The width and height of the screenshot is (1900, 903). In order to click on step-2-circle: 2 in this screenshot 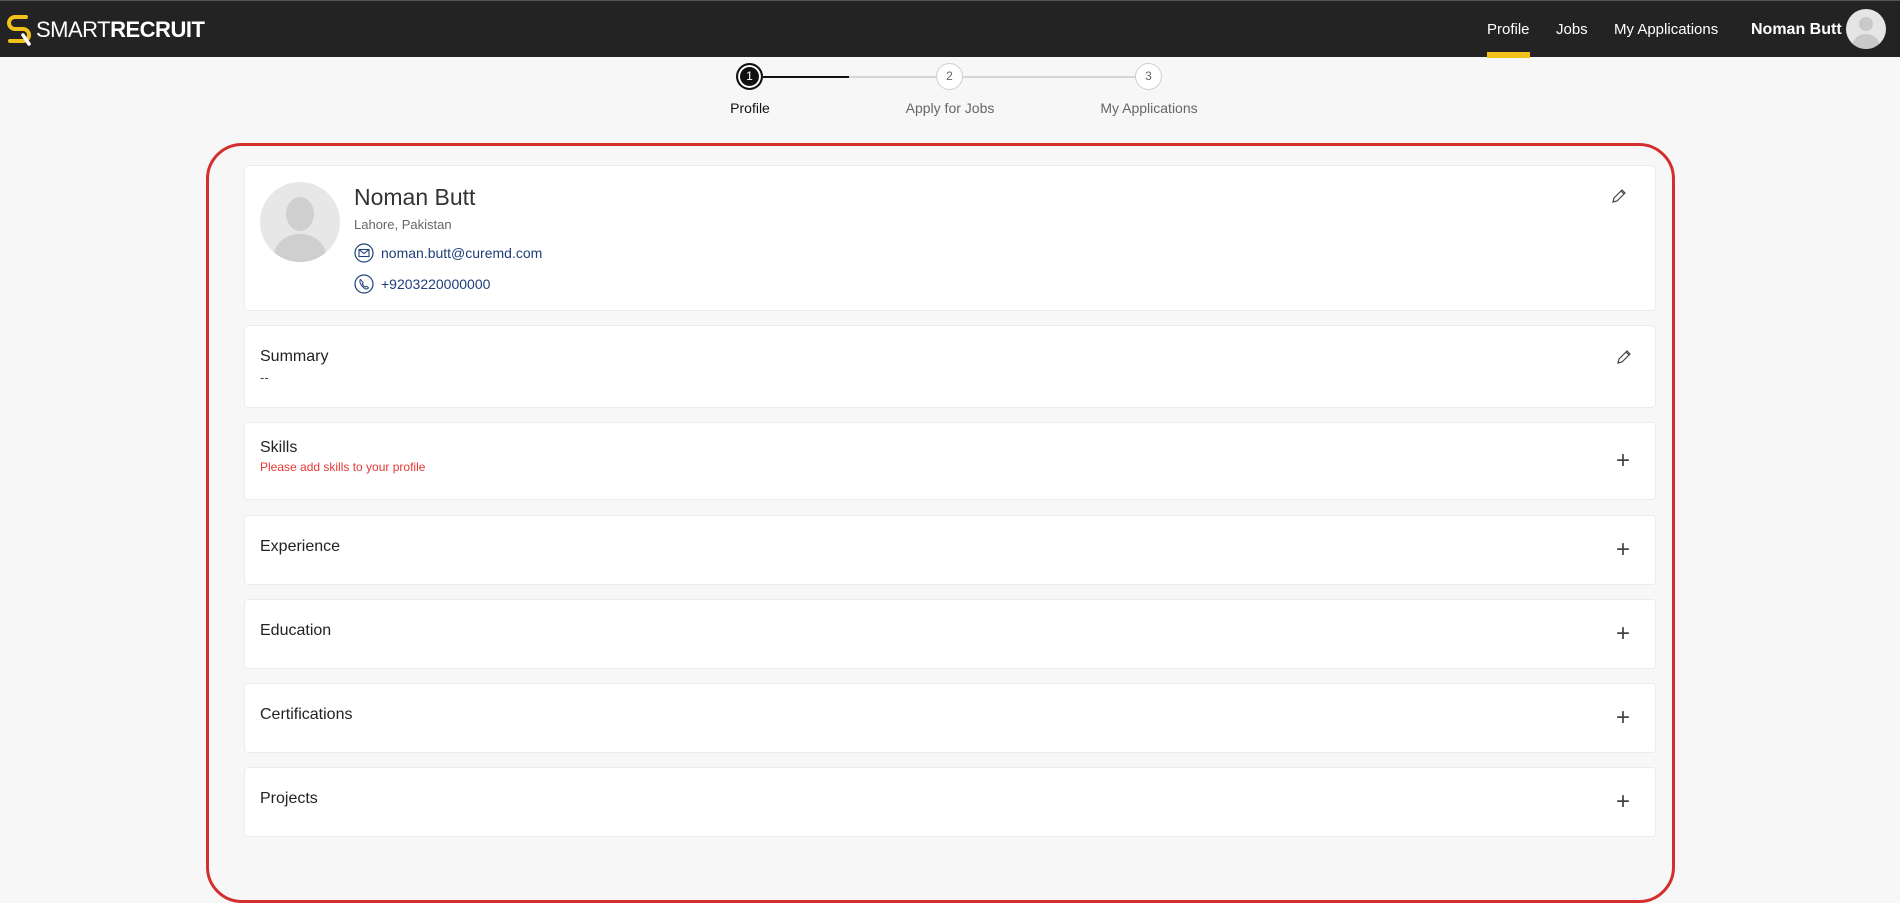, I will do `click(949, 76)`.